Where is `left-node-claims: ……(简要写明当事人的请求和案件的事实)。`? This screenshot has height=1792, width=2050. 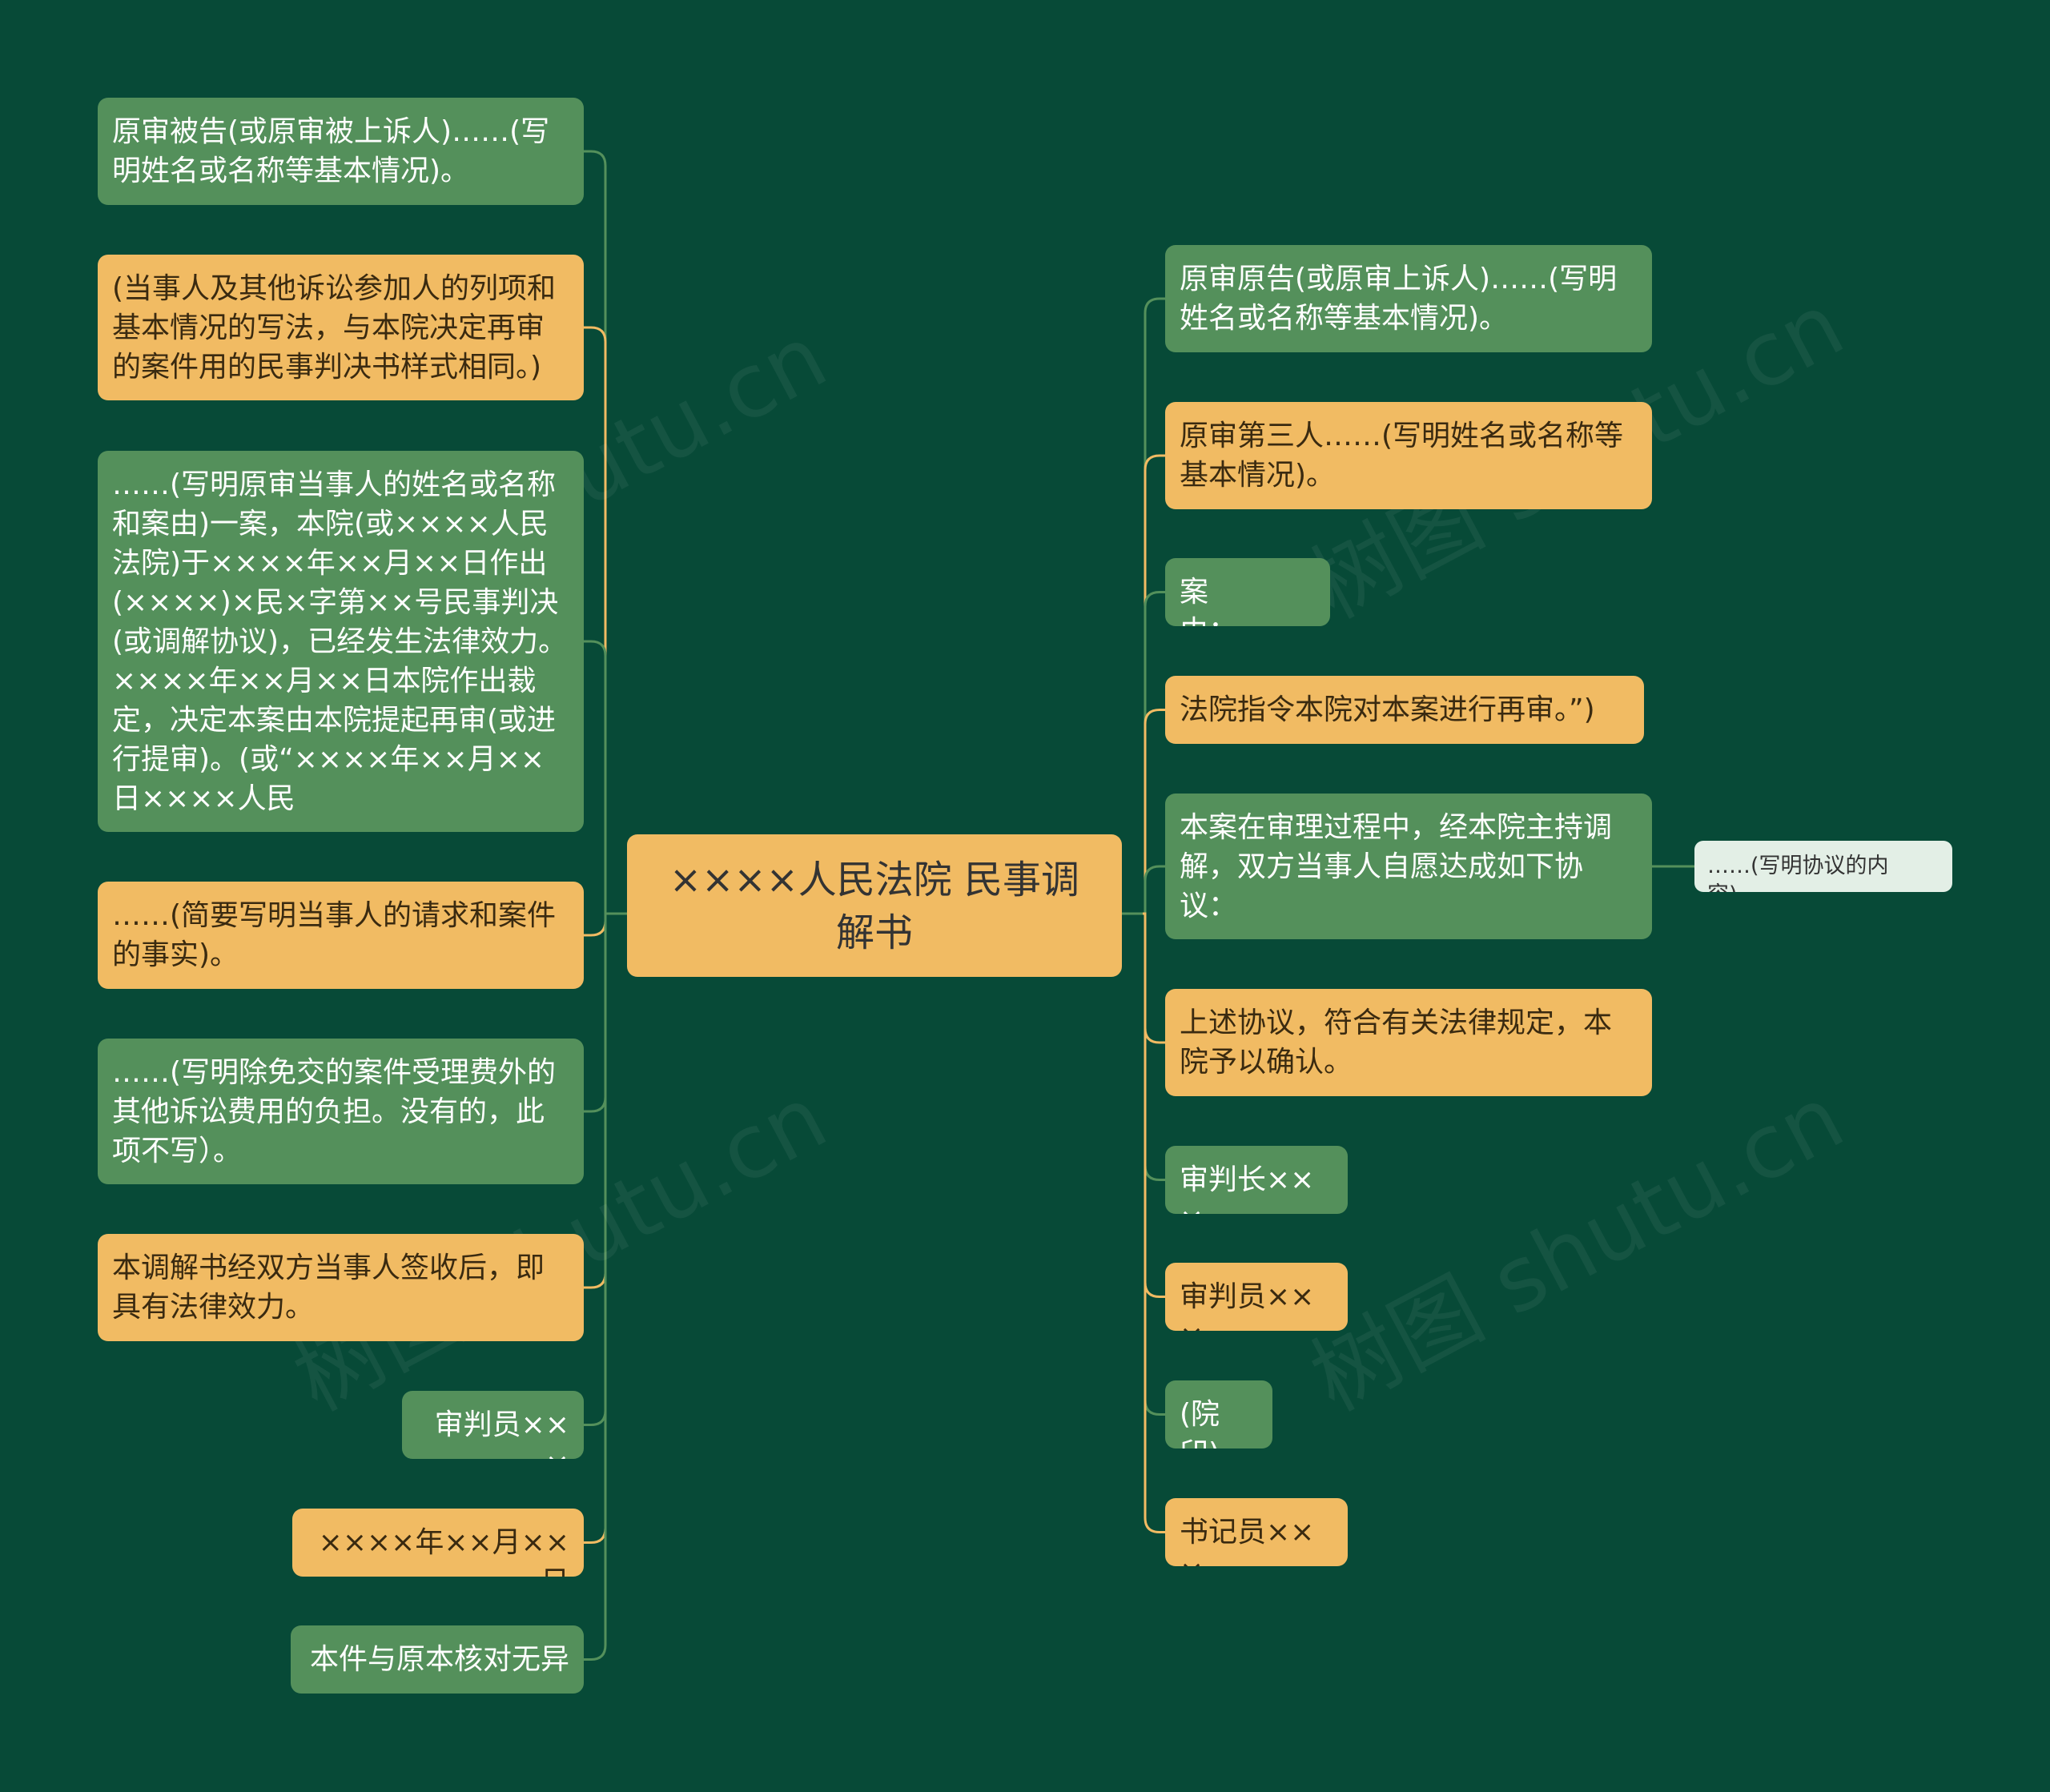 left-node-claims: ……(简要写明当事人的请求和案件的事实)。 is located at coordinates (341, 936).